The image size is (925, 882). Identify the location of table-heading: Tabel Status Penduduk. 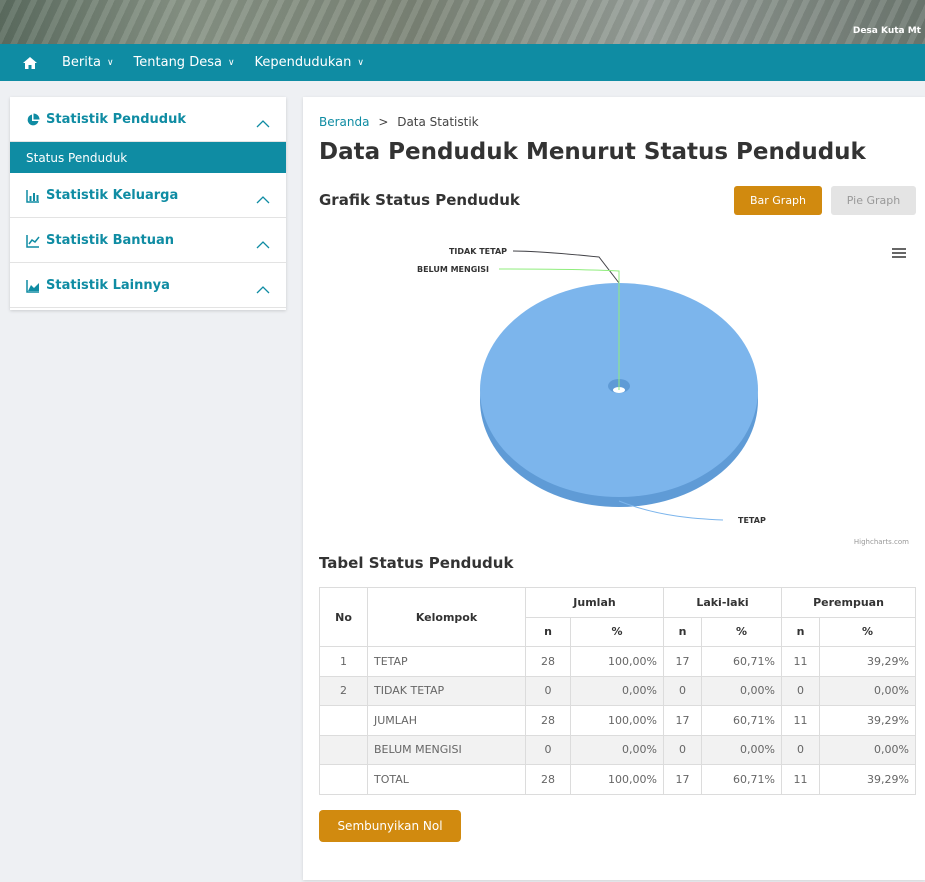
(416, 563).